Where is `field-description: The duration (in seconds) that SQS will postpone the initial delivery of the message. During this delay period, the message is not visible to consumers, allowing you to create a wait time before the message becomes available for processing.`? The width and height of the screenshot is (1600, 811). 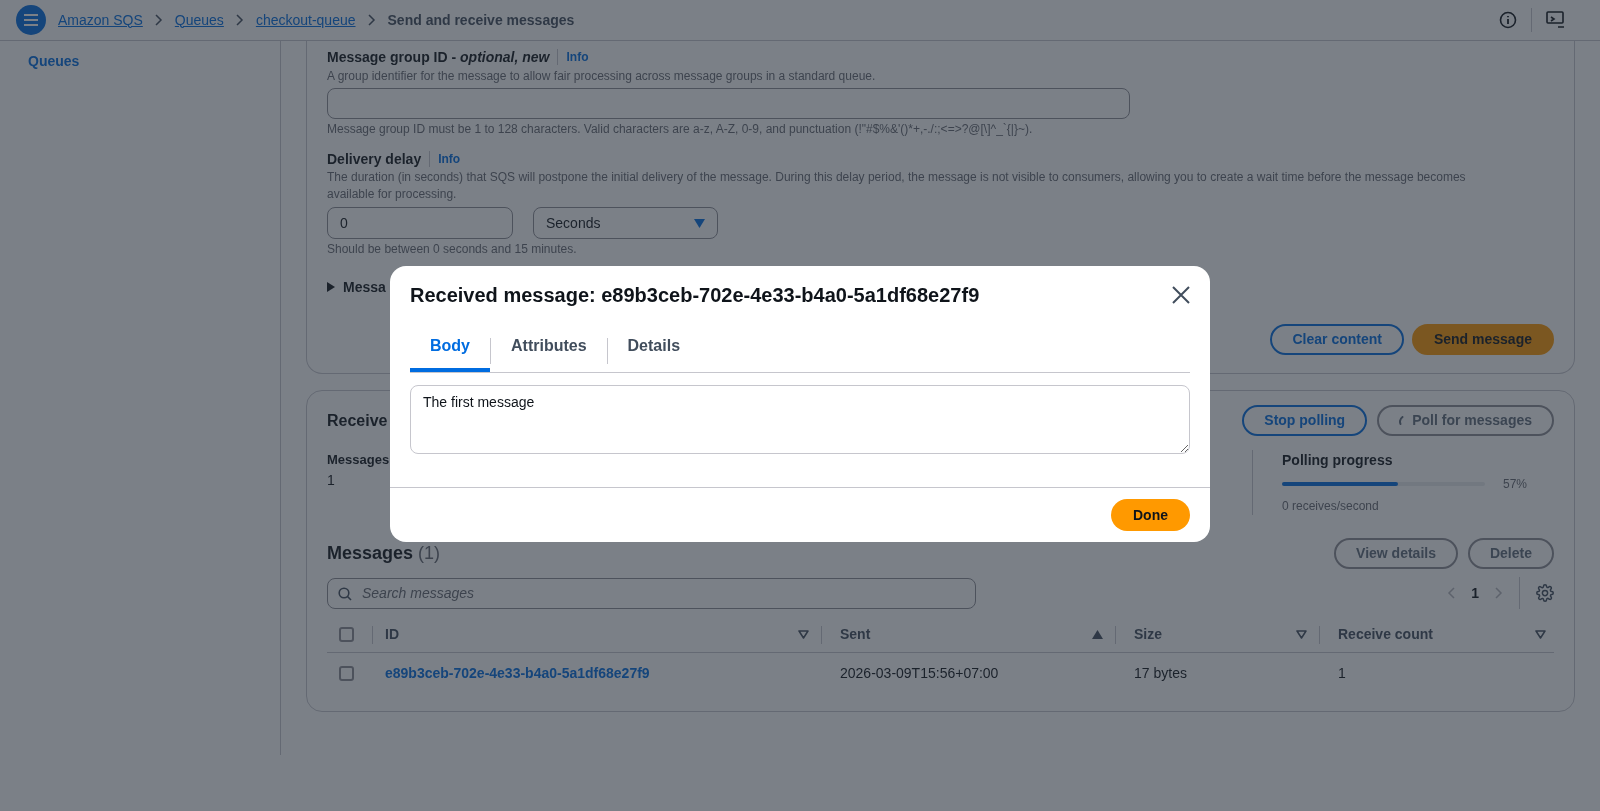
field-description: The duration (in seconds) that SQS will postpone the initial delivery of the message. During this delay period, the message is not visible to consumers, allowing you to create a wait time before the message becomes available for processing. is located at coordinates (897, 186).